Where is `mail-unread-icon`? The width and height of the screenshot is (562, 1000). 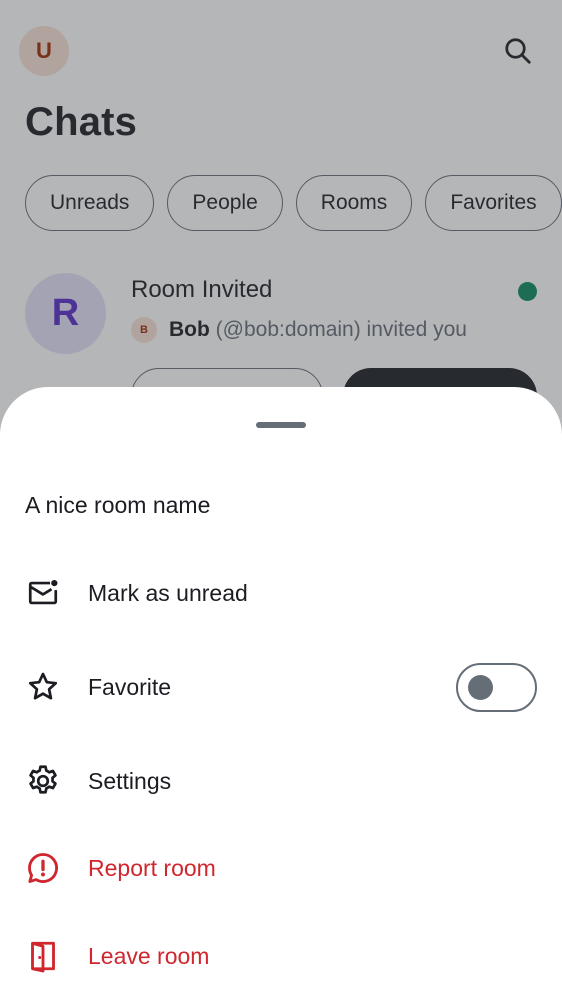
mail-unread-icon is located at coordinates (43, 593).